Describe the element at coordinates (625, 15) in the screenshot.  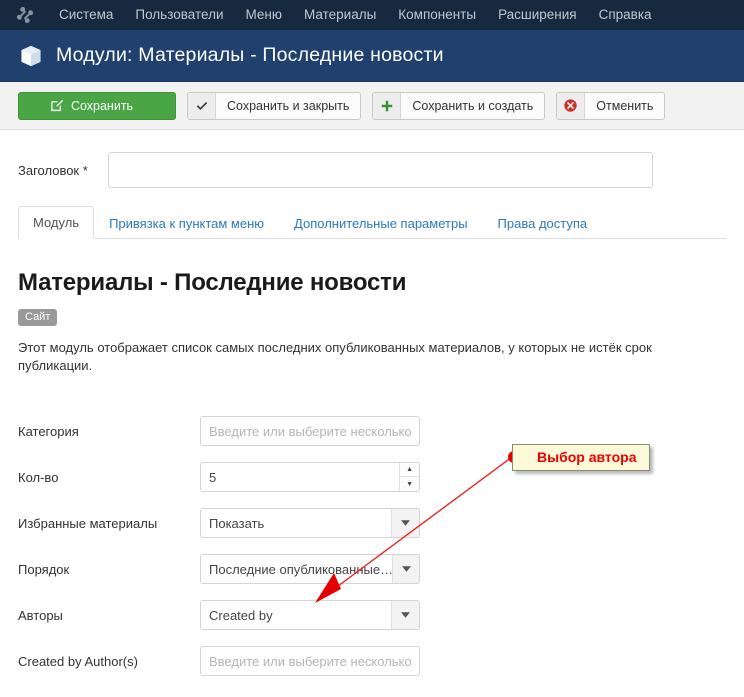
I see `topbar-item-help: Справка` at that location.